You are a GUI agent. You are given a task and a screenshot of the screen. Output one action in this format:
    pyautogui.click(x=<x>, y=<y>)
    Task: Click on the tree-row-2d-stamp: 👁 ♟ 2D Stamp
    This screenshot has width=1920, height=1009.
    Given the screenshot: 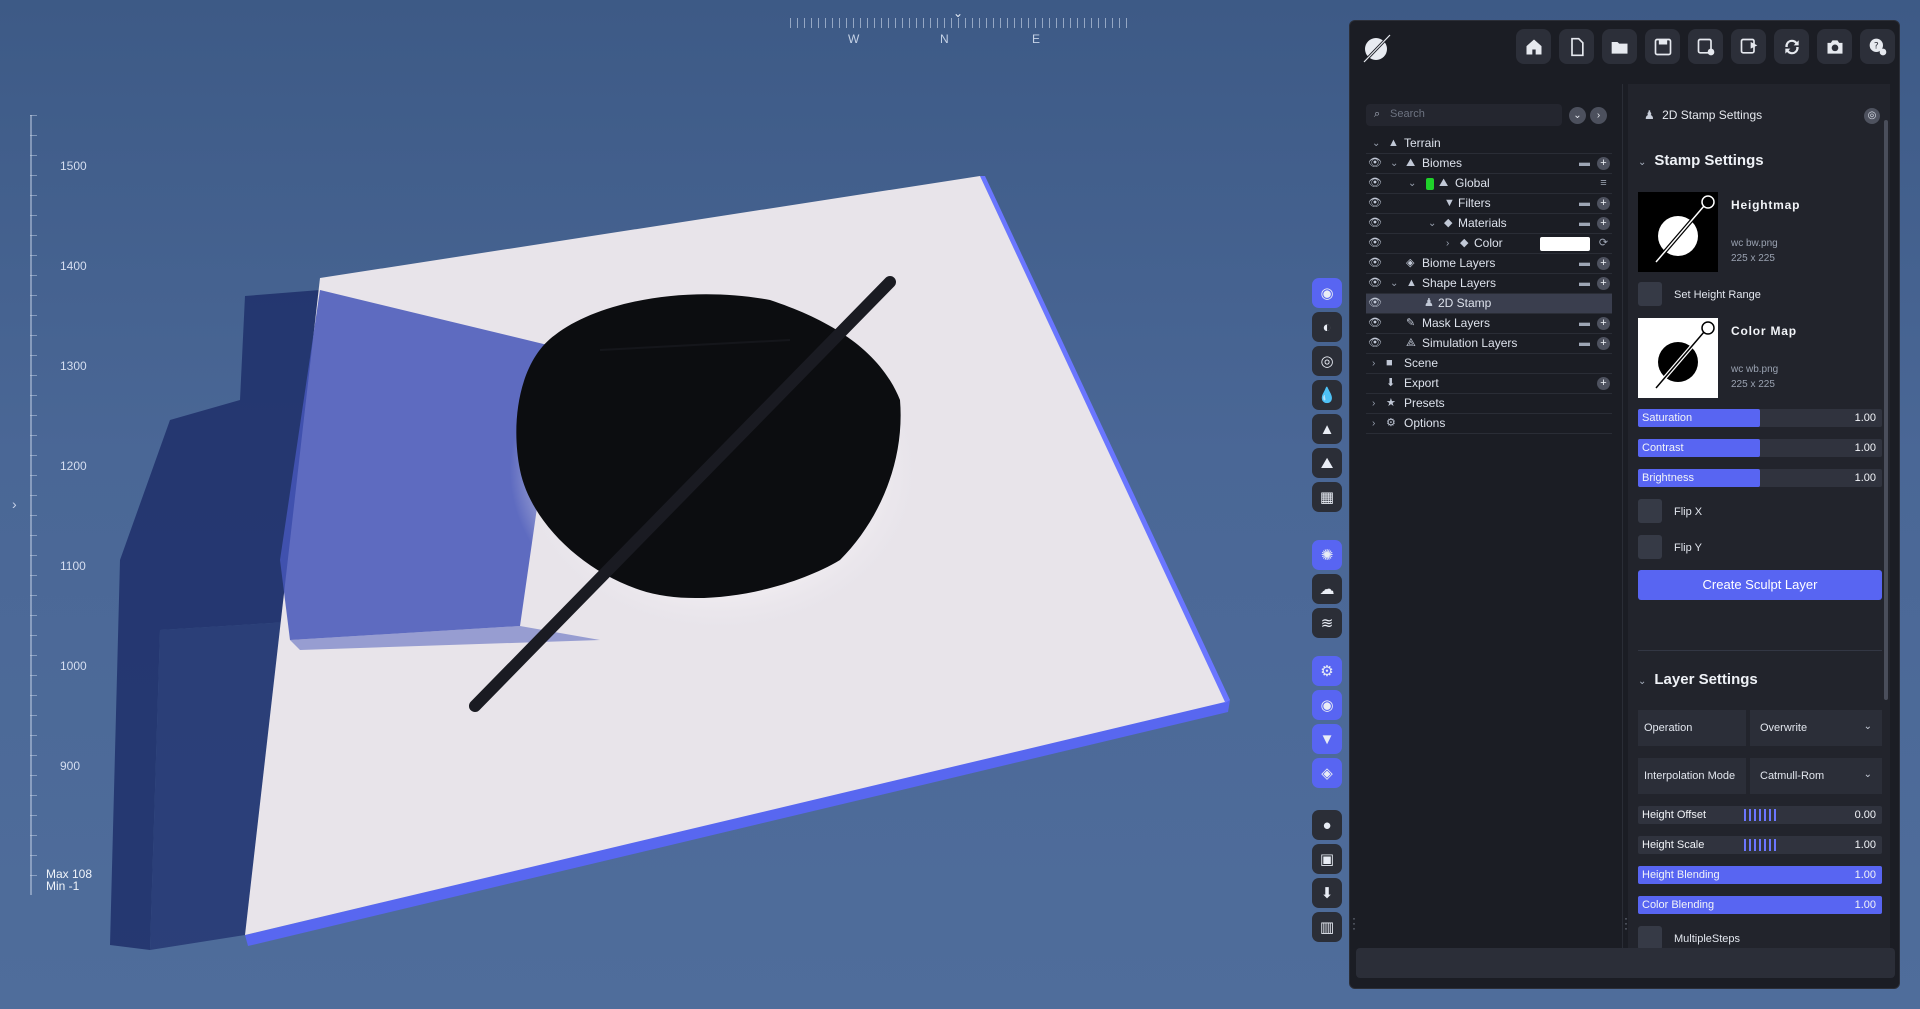 What is the action you would take?
    pyautogui.click(x=1489, y=304)
    